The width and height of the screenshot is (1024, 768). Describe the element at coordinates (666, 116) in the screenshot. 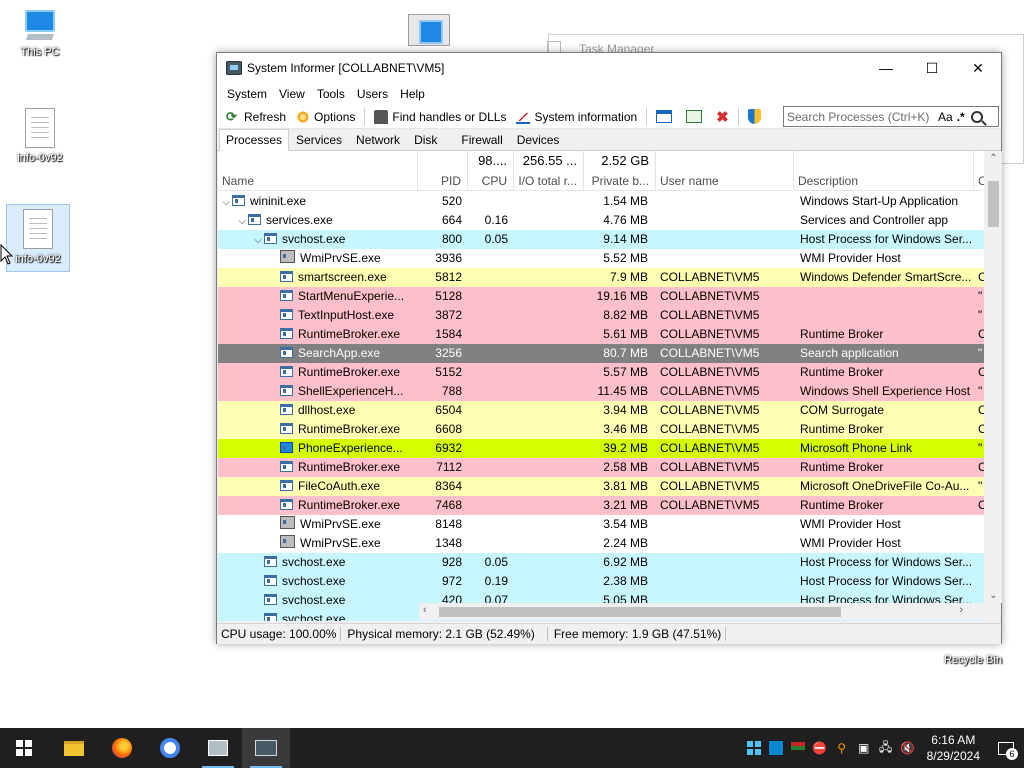

I see `show-window-button` at that location.